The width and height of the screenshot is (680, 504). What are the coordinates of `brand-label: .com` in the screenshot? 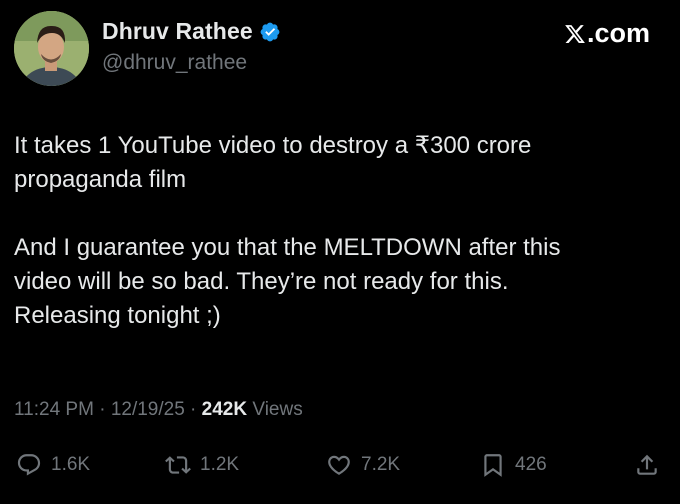 It's located at (618, 33).